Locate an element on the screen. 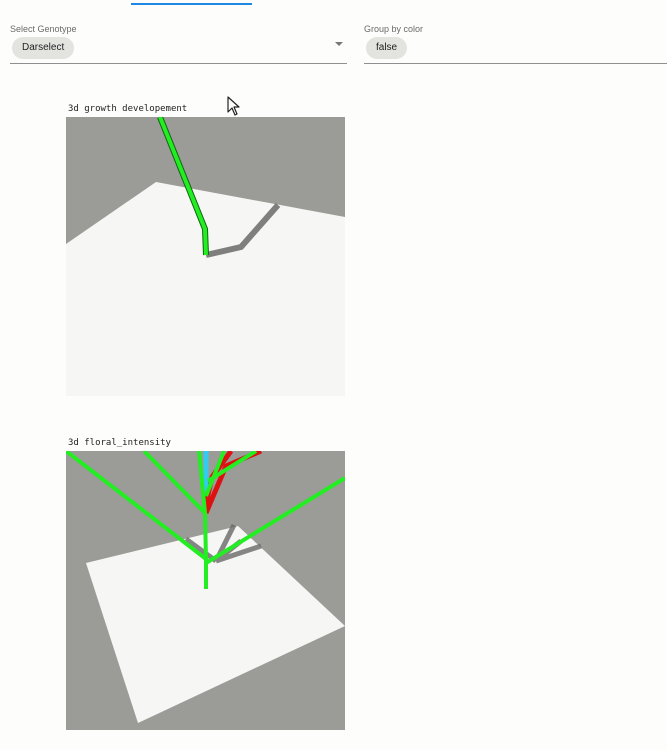 The width and height of the screenshot is (667, 750). genotype-select-underline is located at coordinates (178, 63).